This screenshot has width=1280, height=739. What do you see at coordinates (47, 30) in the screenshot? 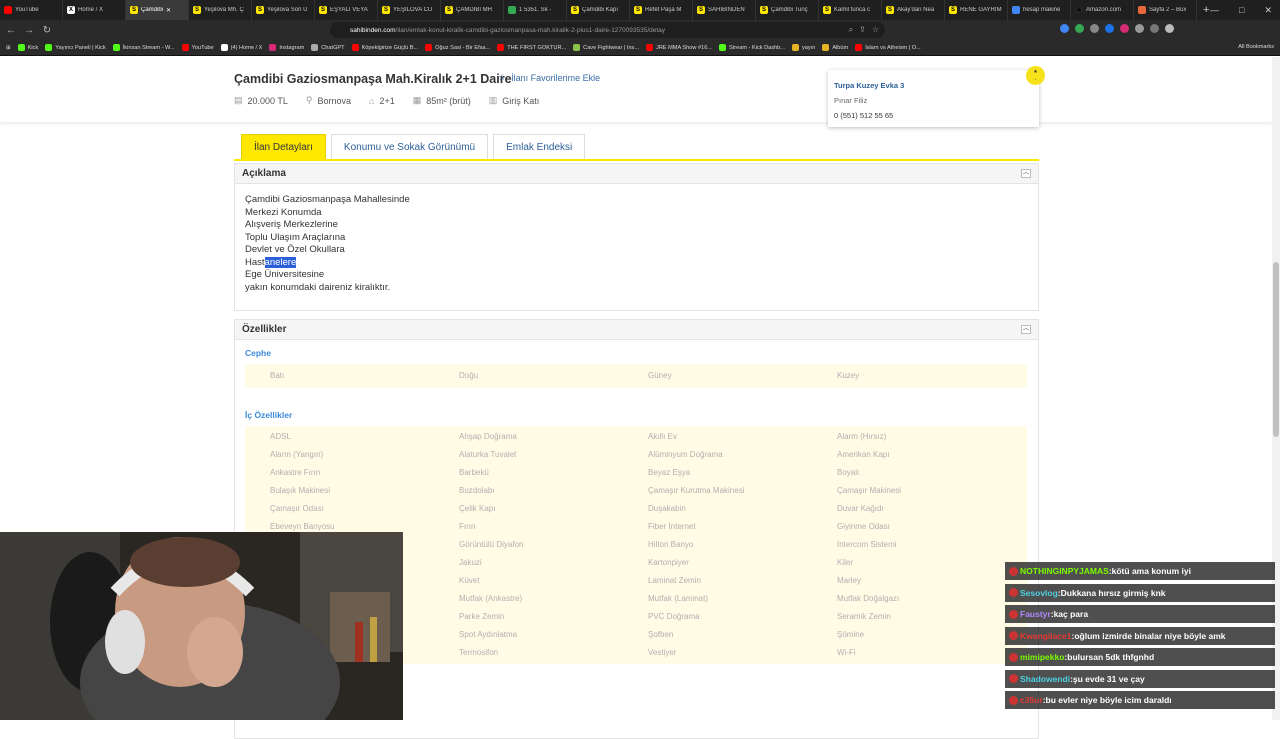
I see `reload-icon: ↻` at bounding box center [47, 30].